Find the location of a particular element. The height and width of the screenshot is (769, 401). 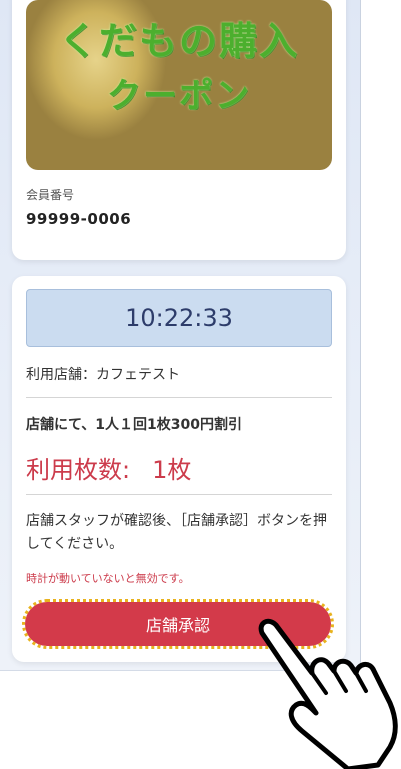

instruction-text: 店舗スタッフが確認後、［店舗承認］ボタンを押してください。 is located at coordinates (176, 532).